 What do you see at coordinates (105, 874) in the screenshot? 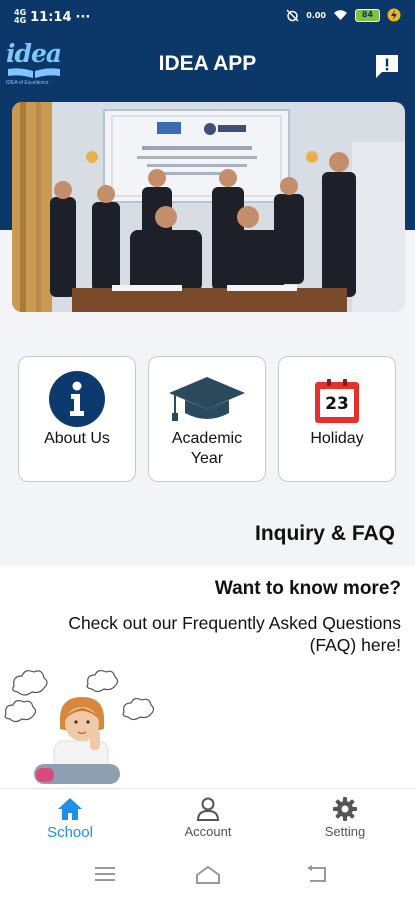
I see `menu-icon` at bounding box center [105, 874].